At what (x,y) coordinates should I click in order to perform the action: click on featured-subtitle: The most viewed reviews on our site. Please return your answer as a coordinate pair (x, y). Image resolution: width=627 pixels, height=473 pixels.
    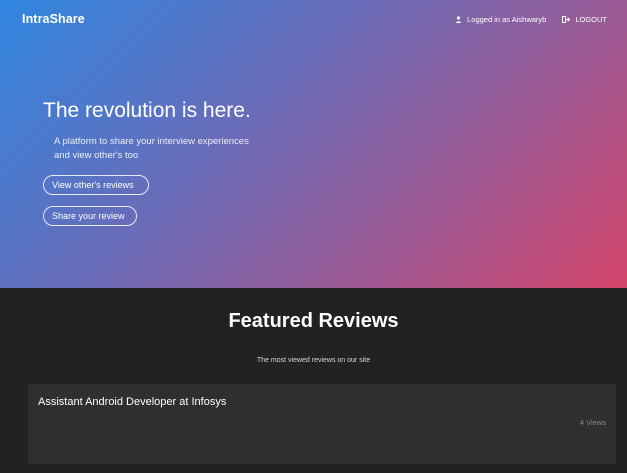
    Looking at the image, I should click on (313, 360).